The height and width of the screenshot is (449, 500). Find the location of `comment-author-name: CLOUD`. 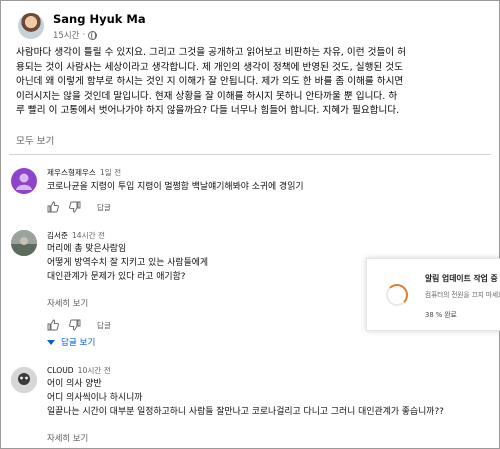

comment-author-name: CLOUD is located at coordinates (60, 370).